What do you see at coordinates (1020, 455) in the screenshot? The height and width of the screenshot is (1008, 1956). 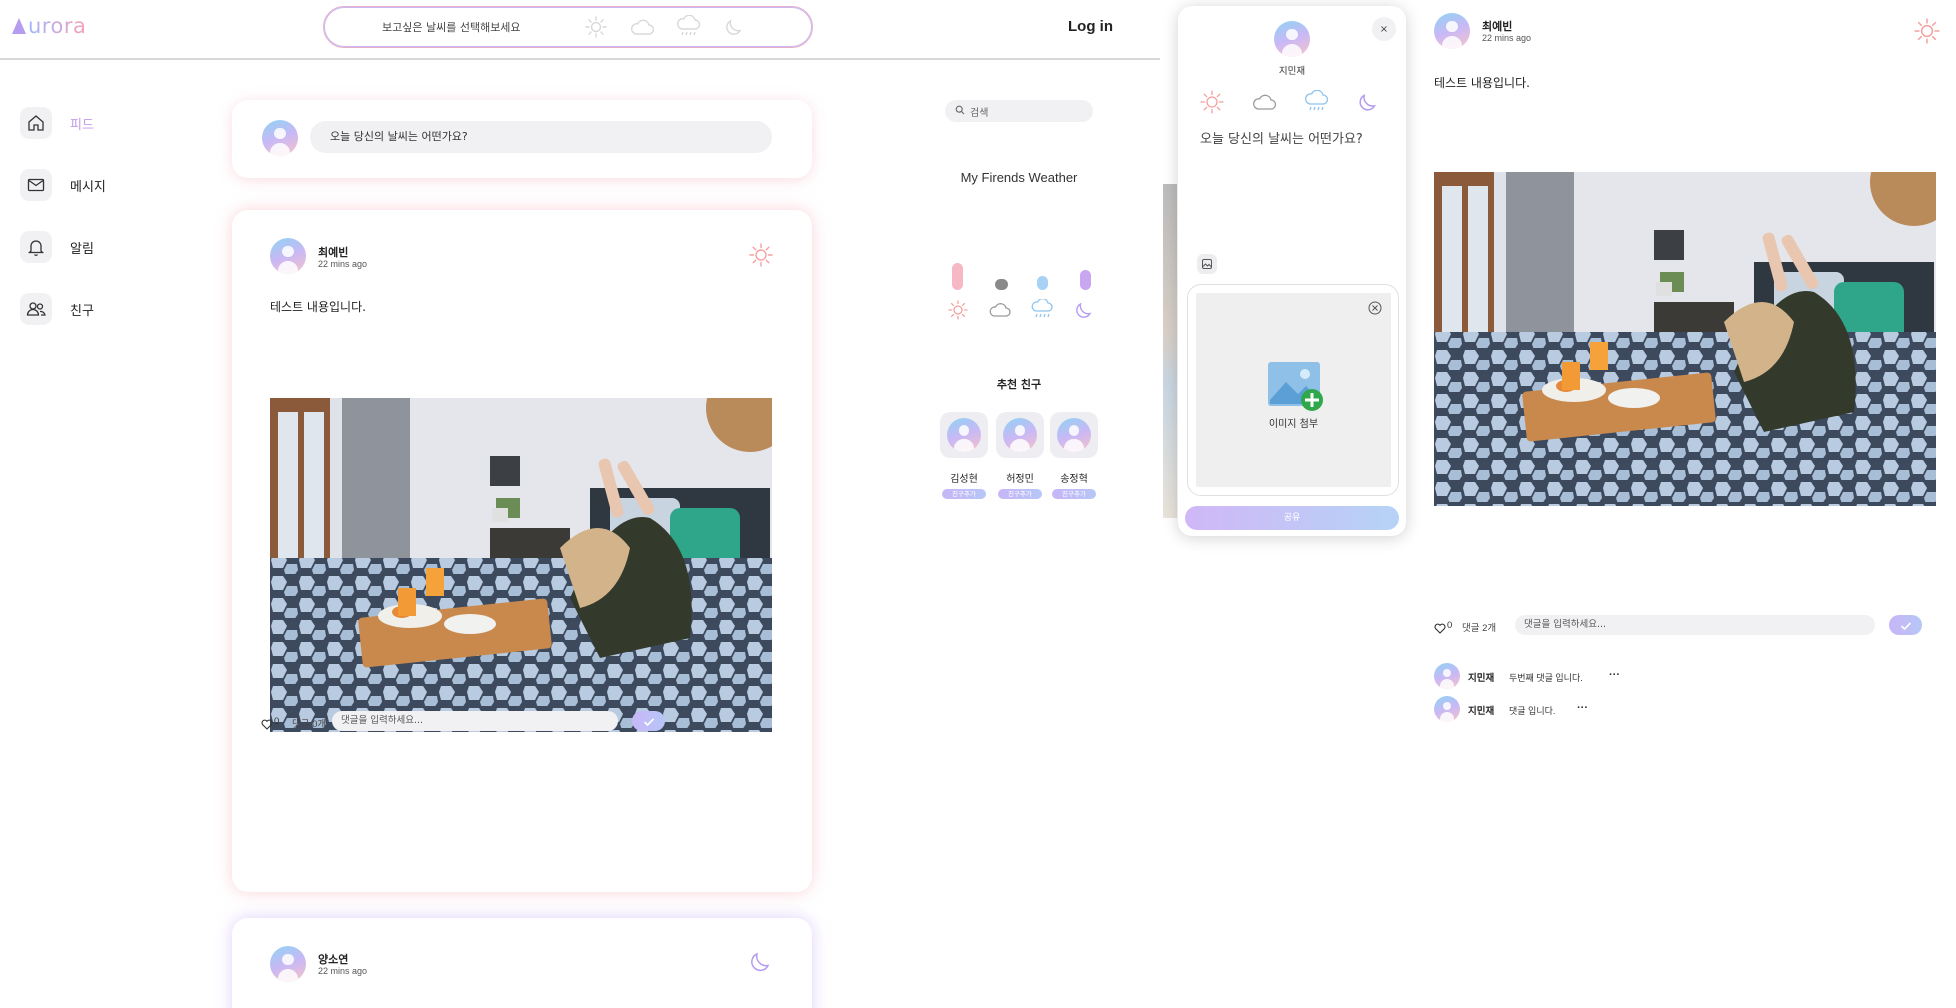 I see `recommended-friend: 허정민 친구추가` at bounding box center [1020, 455].